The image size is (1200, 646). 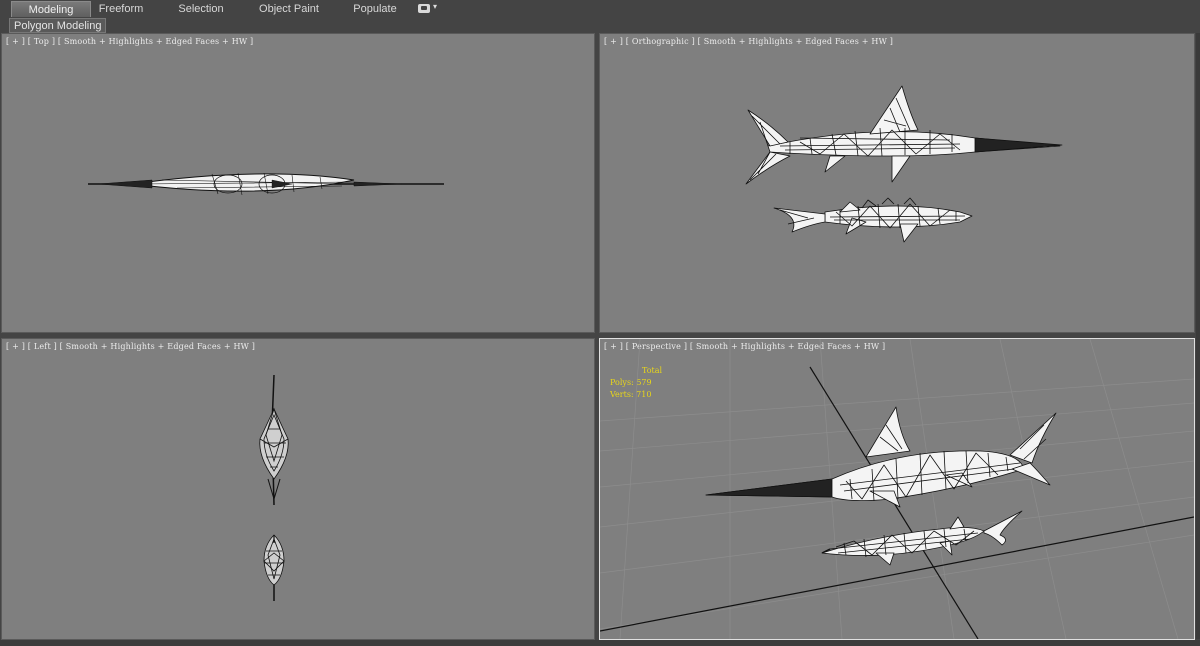 I want to click on tab-modeling: Modeling, so click(x=51, y=9).